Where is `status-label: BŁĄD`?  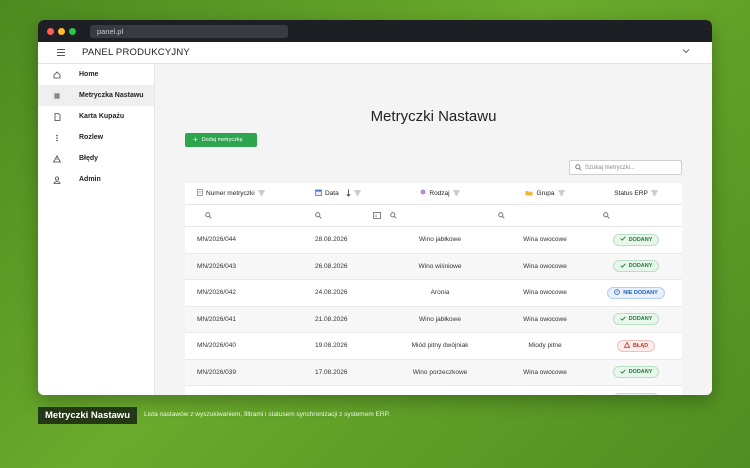
status-label: BŁĄD is located at coordinates (640, 345).